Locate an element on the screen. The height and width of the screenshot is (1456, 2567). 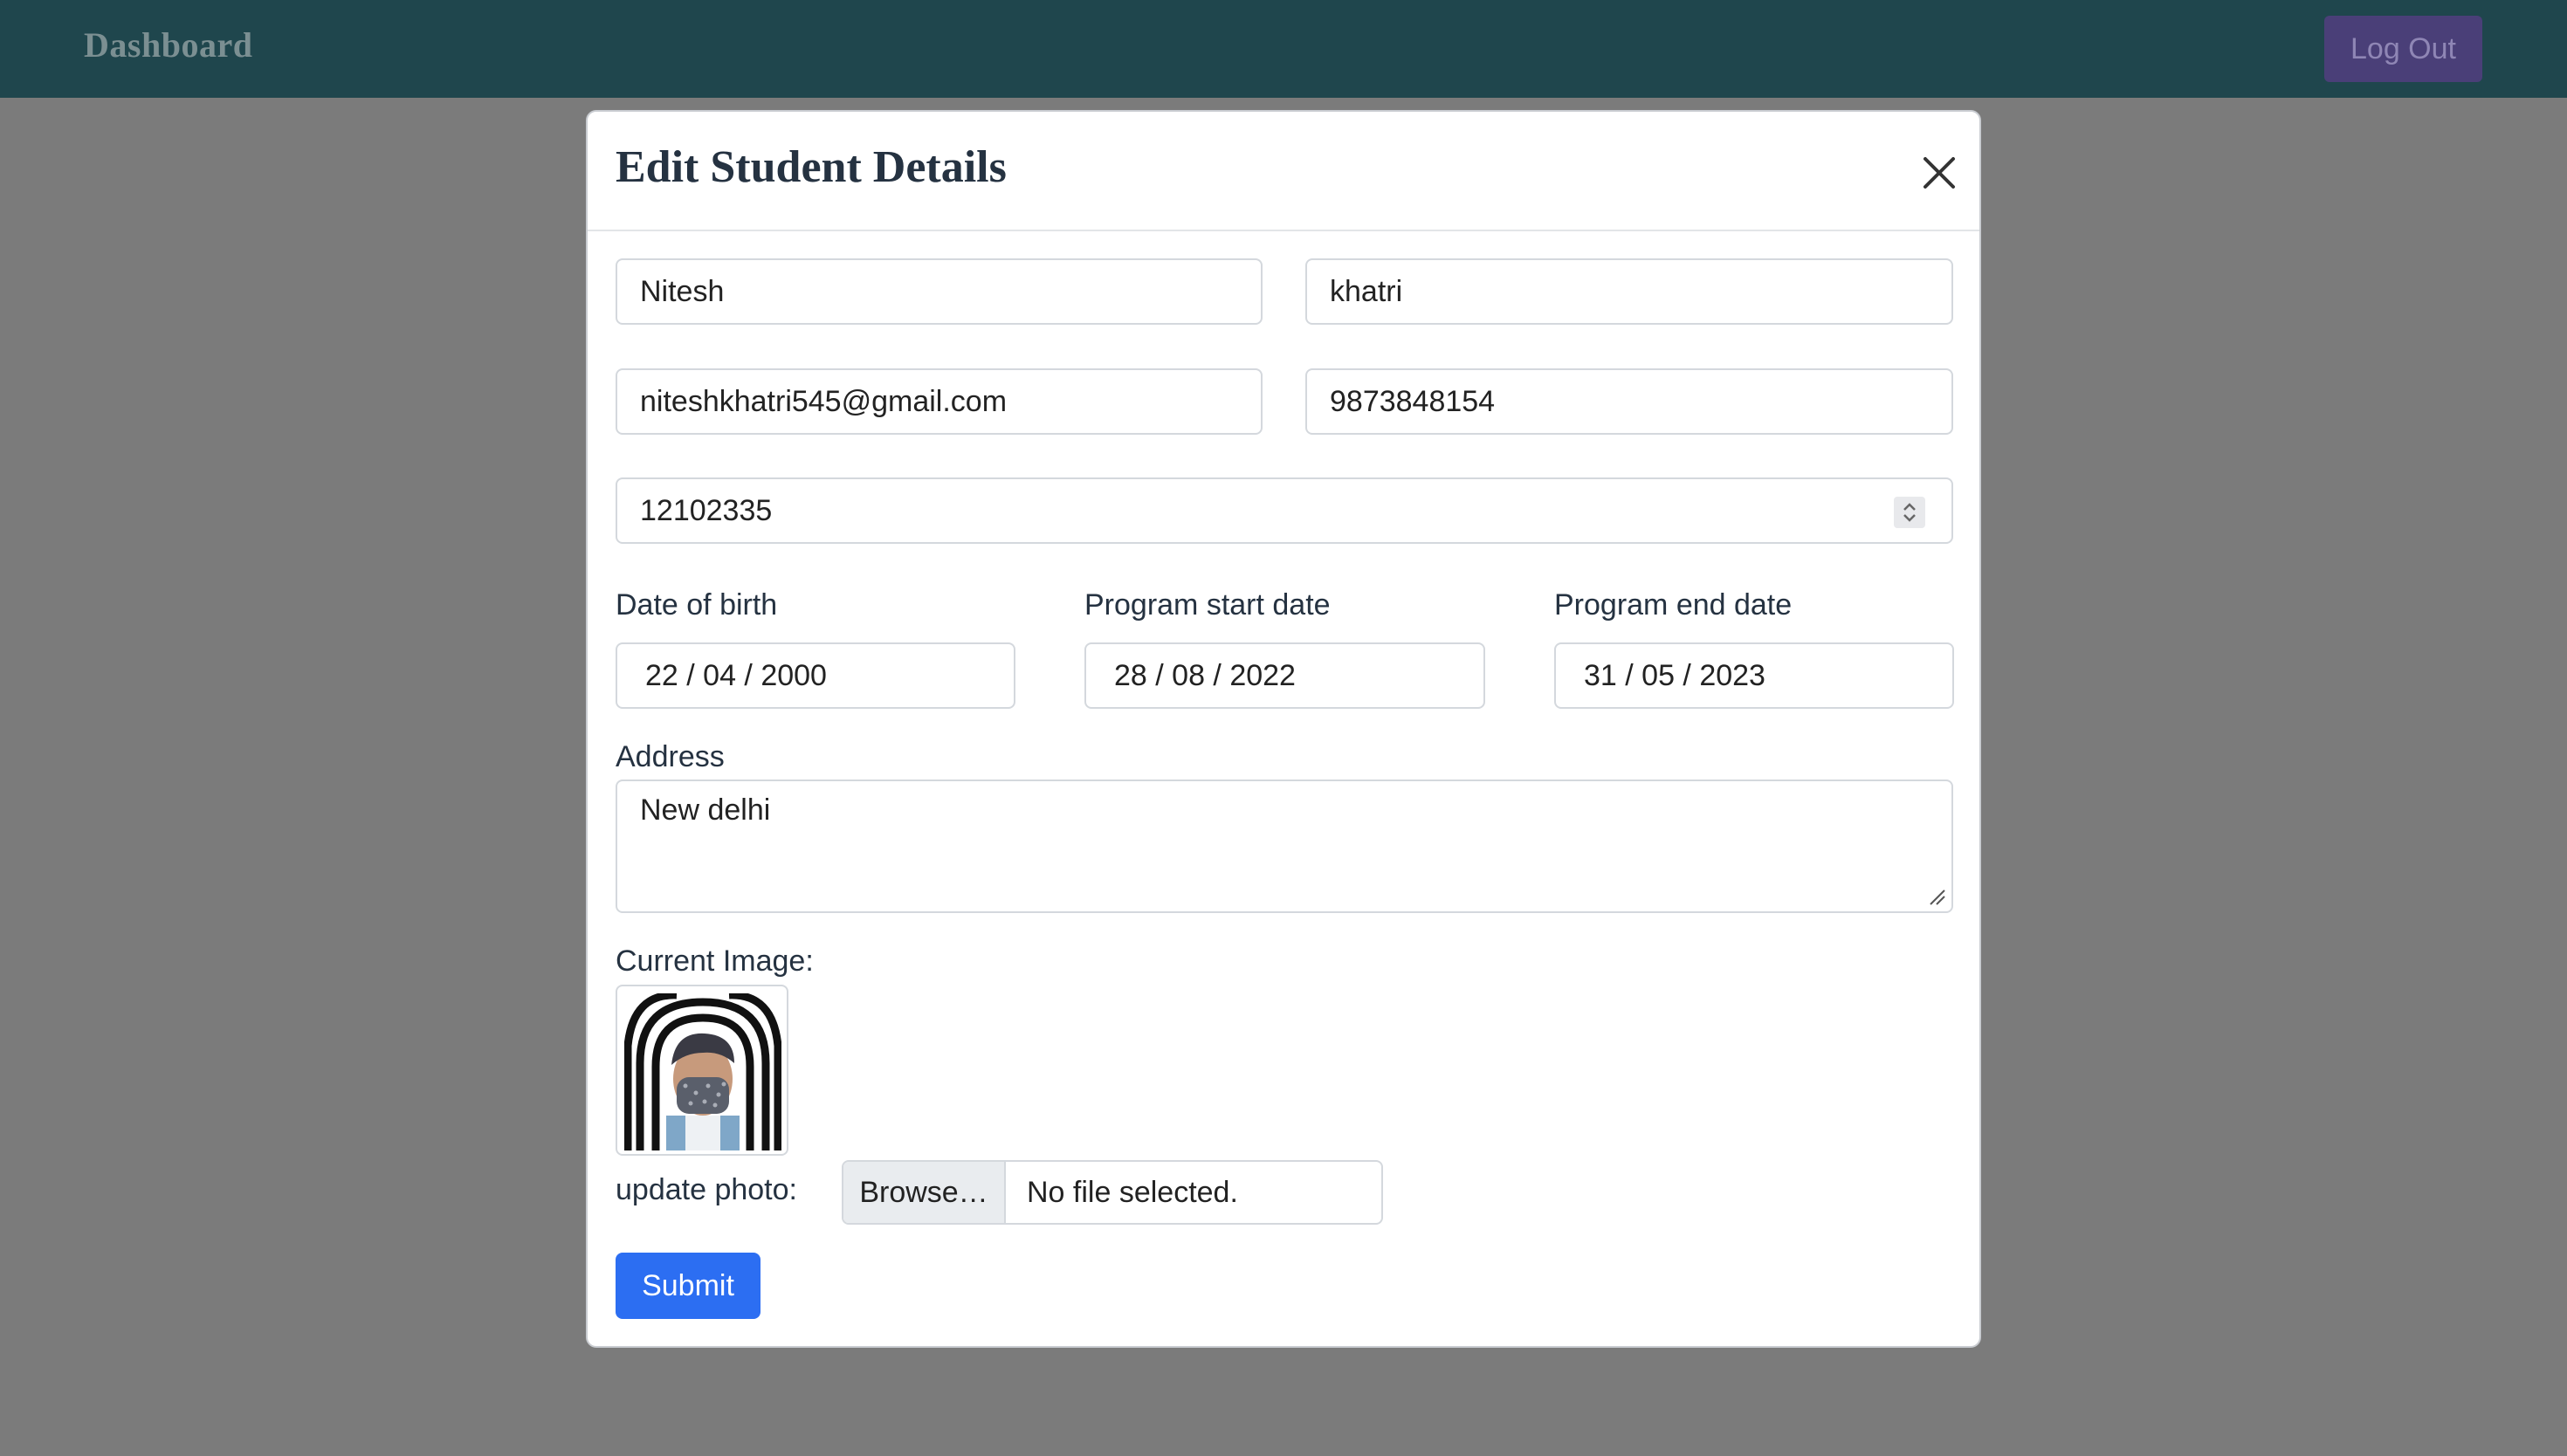
address-value: New delhi is located at coordinates (705, 810).